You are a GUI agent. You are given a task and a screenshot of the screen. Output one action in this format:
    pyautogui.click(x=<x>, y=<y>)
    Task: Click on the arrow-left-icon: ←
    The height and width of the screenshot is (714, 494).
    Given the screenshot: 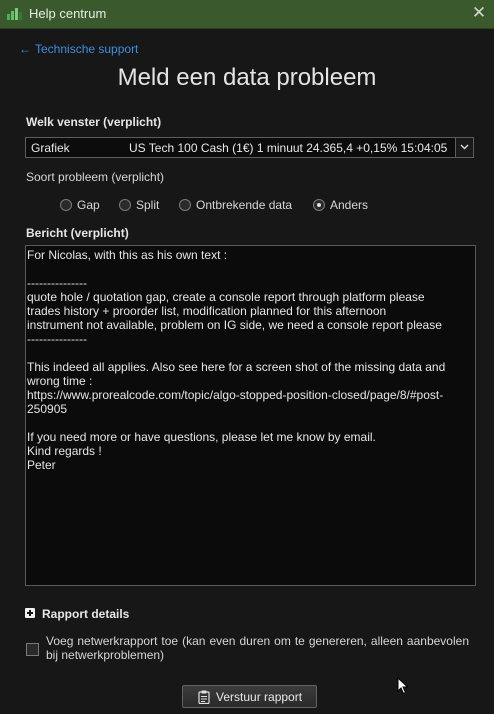 What is the action you would take?
    pyautogui.click(x=25, y=49)
    